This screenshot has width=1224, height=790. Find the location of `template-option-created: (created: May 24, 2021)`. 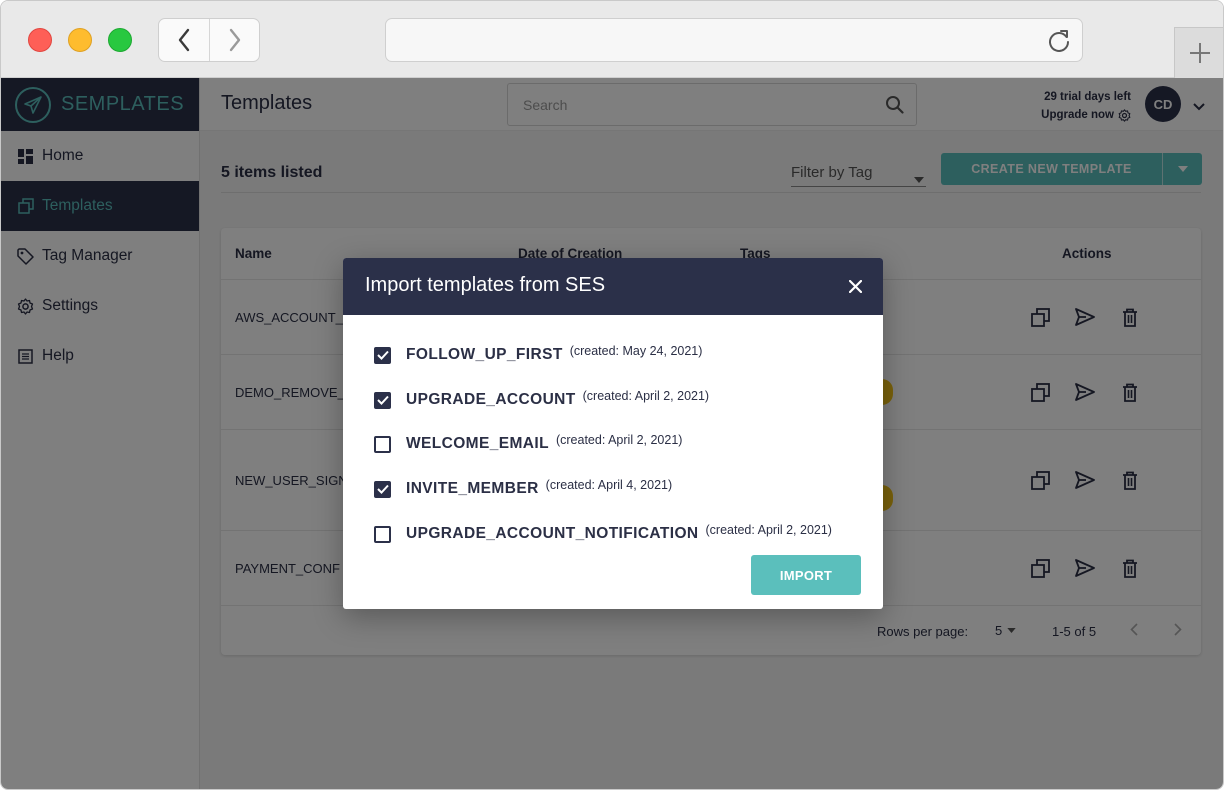

template-option-created: (created: May 24, 2021) is located at coordinates (636, 351).